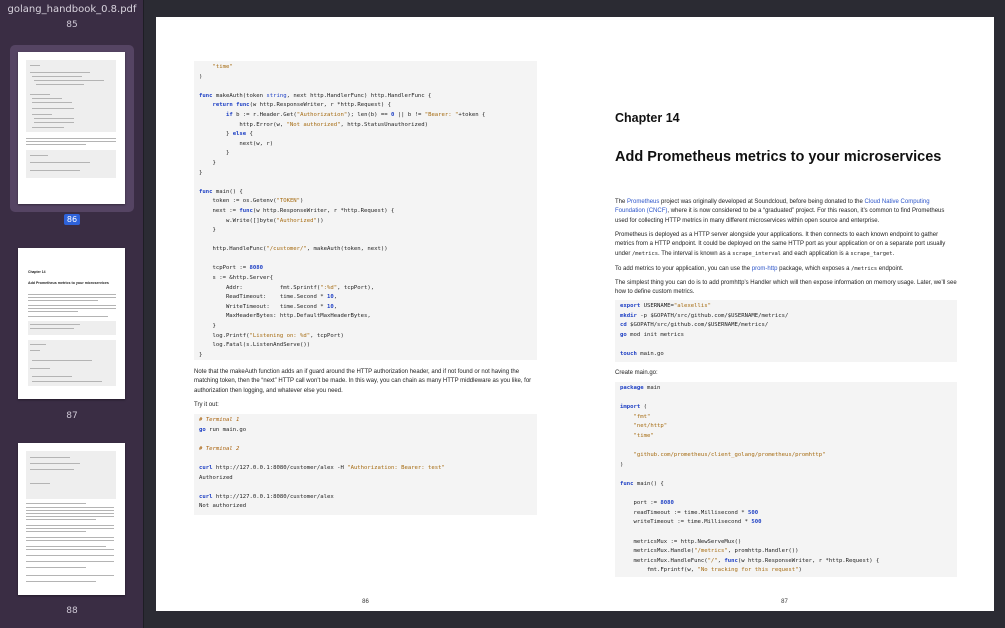  I want to click on create-main-label: Create main.go:, so click(636, 373).